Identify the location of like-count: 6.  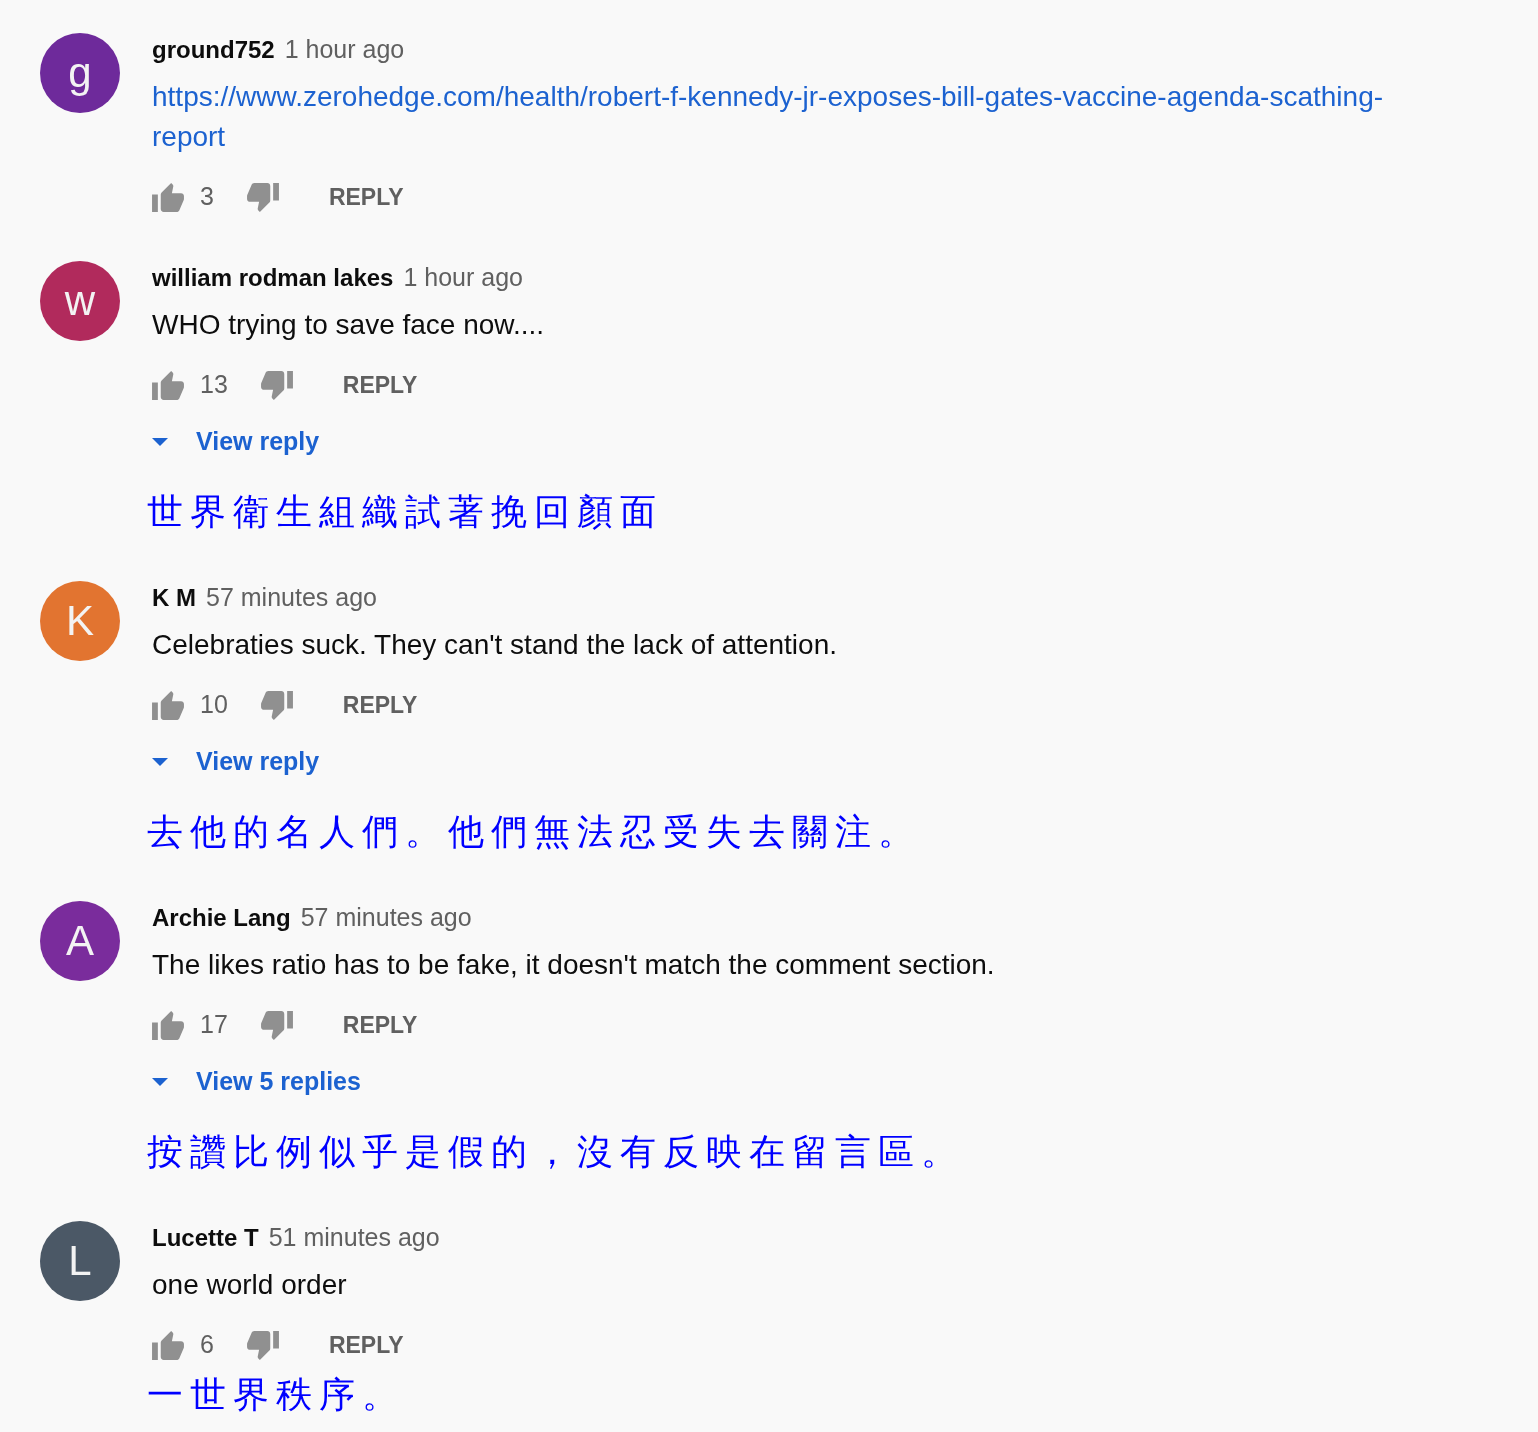
(207, 1345).